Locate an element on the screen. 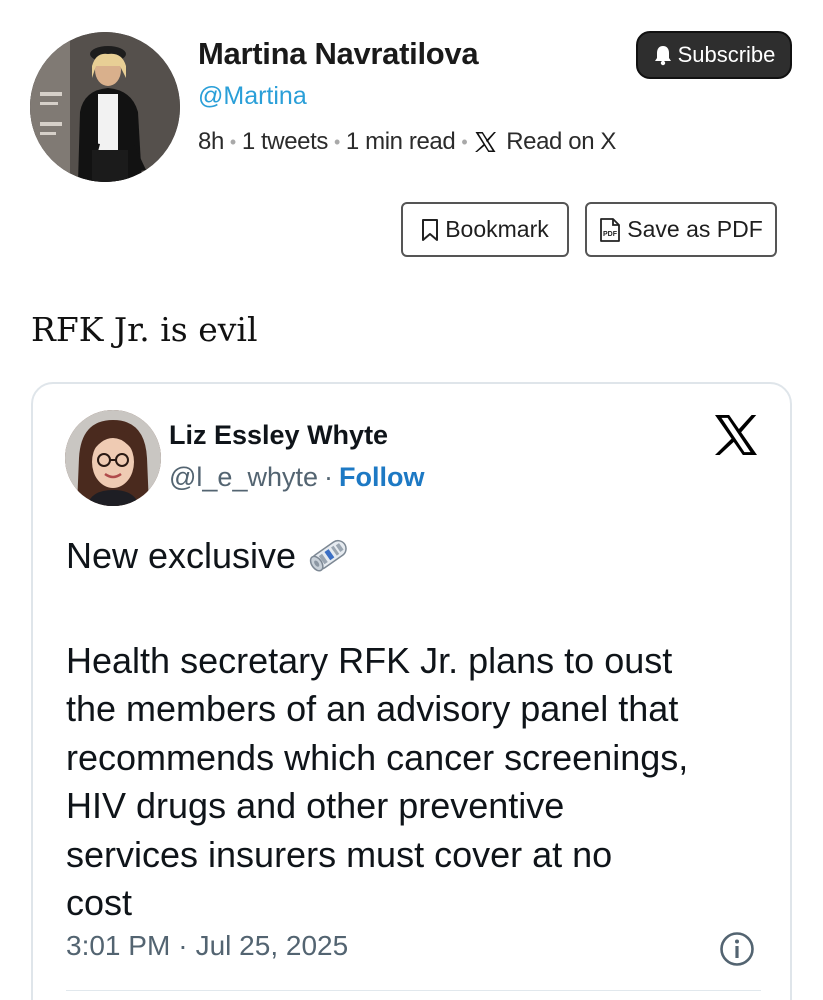 This screenshot has width=823, height=1000. author-name: Martina Navratilova is located at coordinates (338, 54).